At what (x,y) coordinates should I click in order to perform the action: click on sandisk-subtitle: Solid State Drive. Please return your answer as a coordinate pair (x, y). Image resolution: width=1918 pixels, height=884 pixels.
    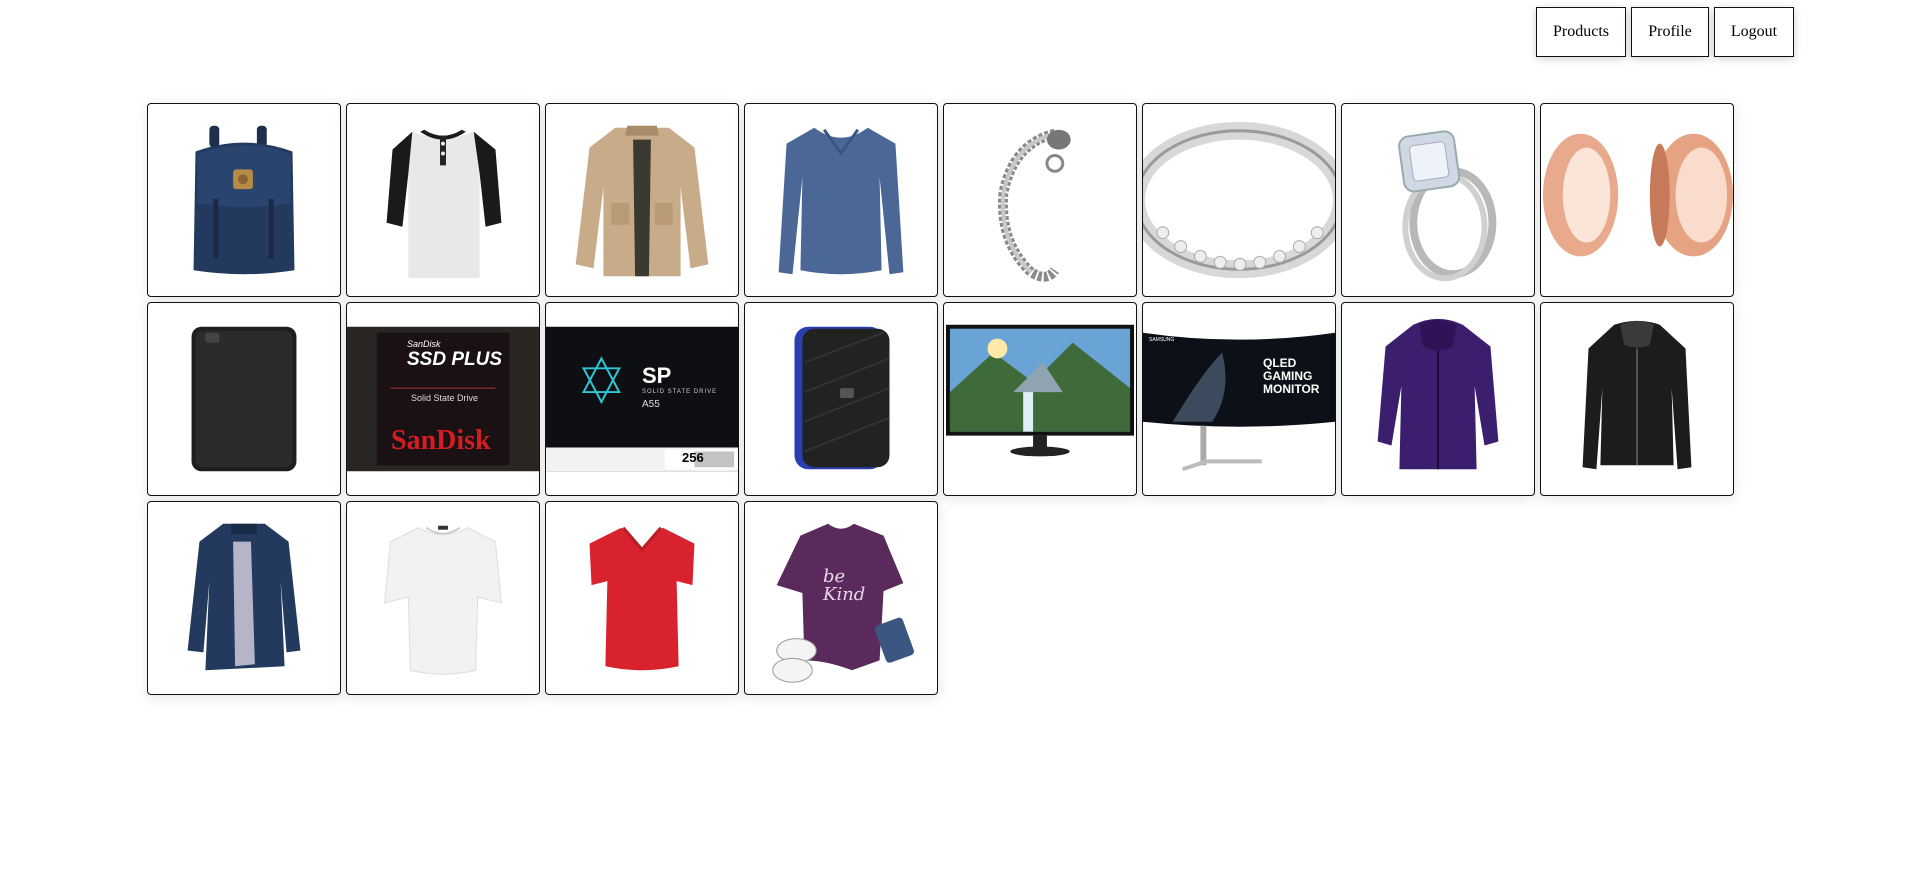
    Looking at the image, I should click on (445, 398).